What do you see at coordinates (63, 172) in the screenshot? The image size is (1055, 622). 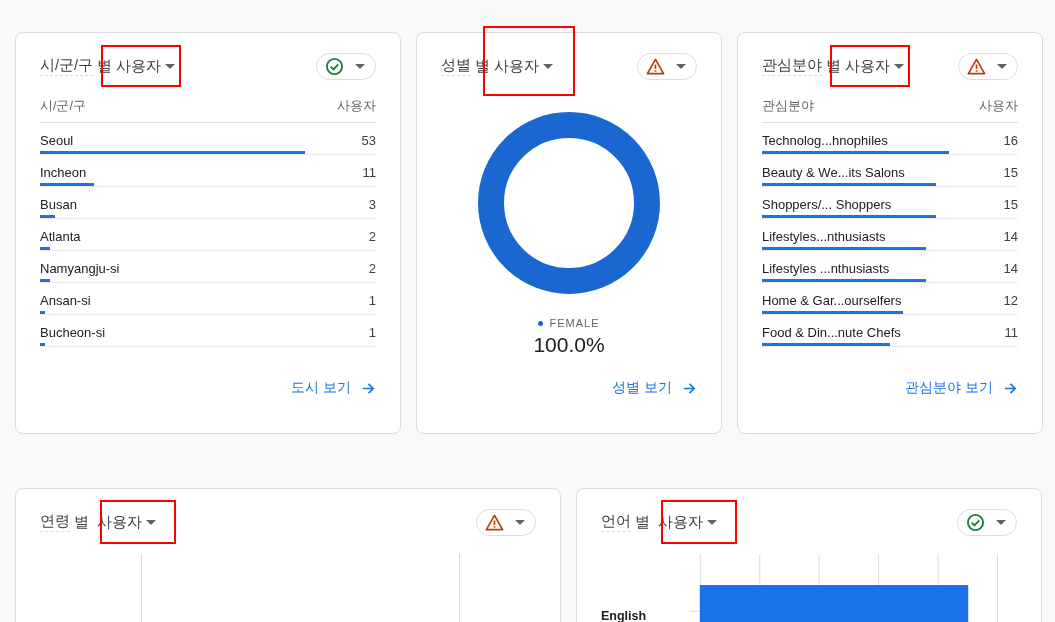 I see `table-cell: Incheon` at bounding box center [63, 172].